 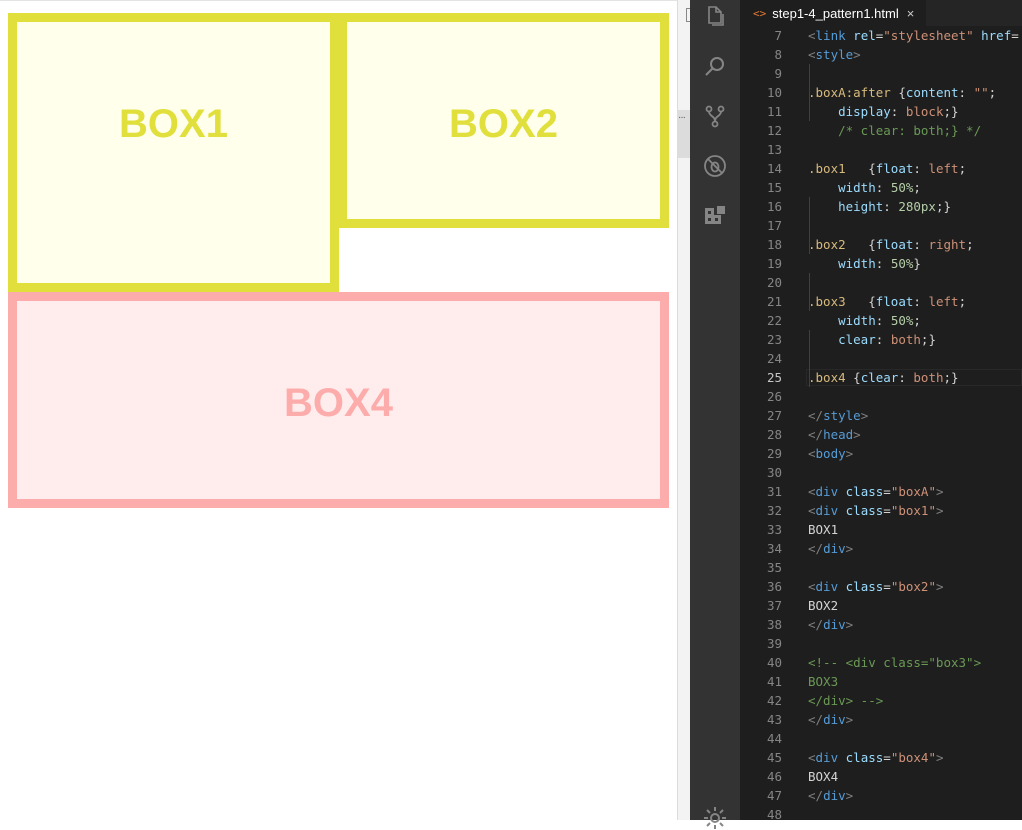 What do you see at coordinates (774, 605) in the screenshot?
I see `line-number: 37` at bounding box center [774, 605].